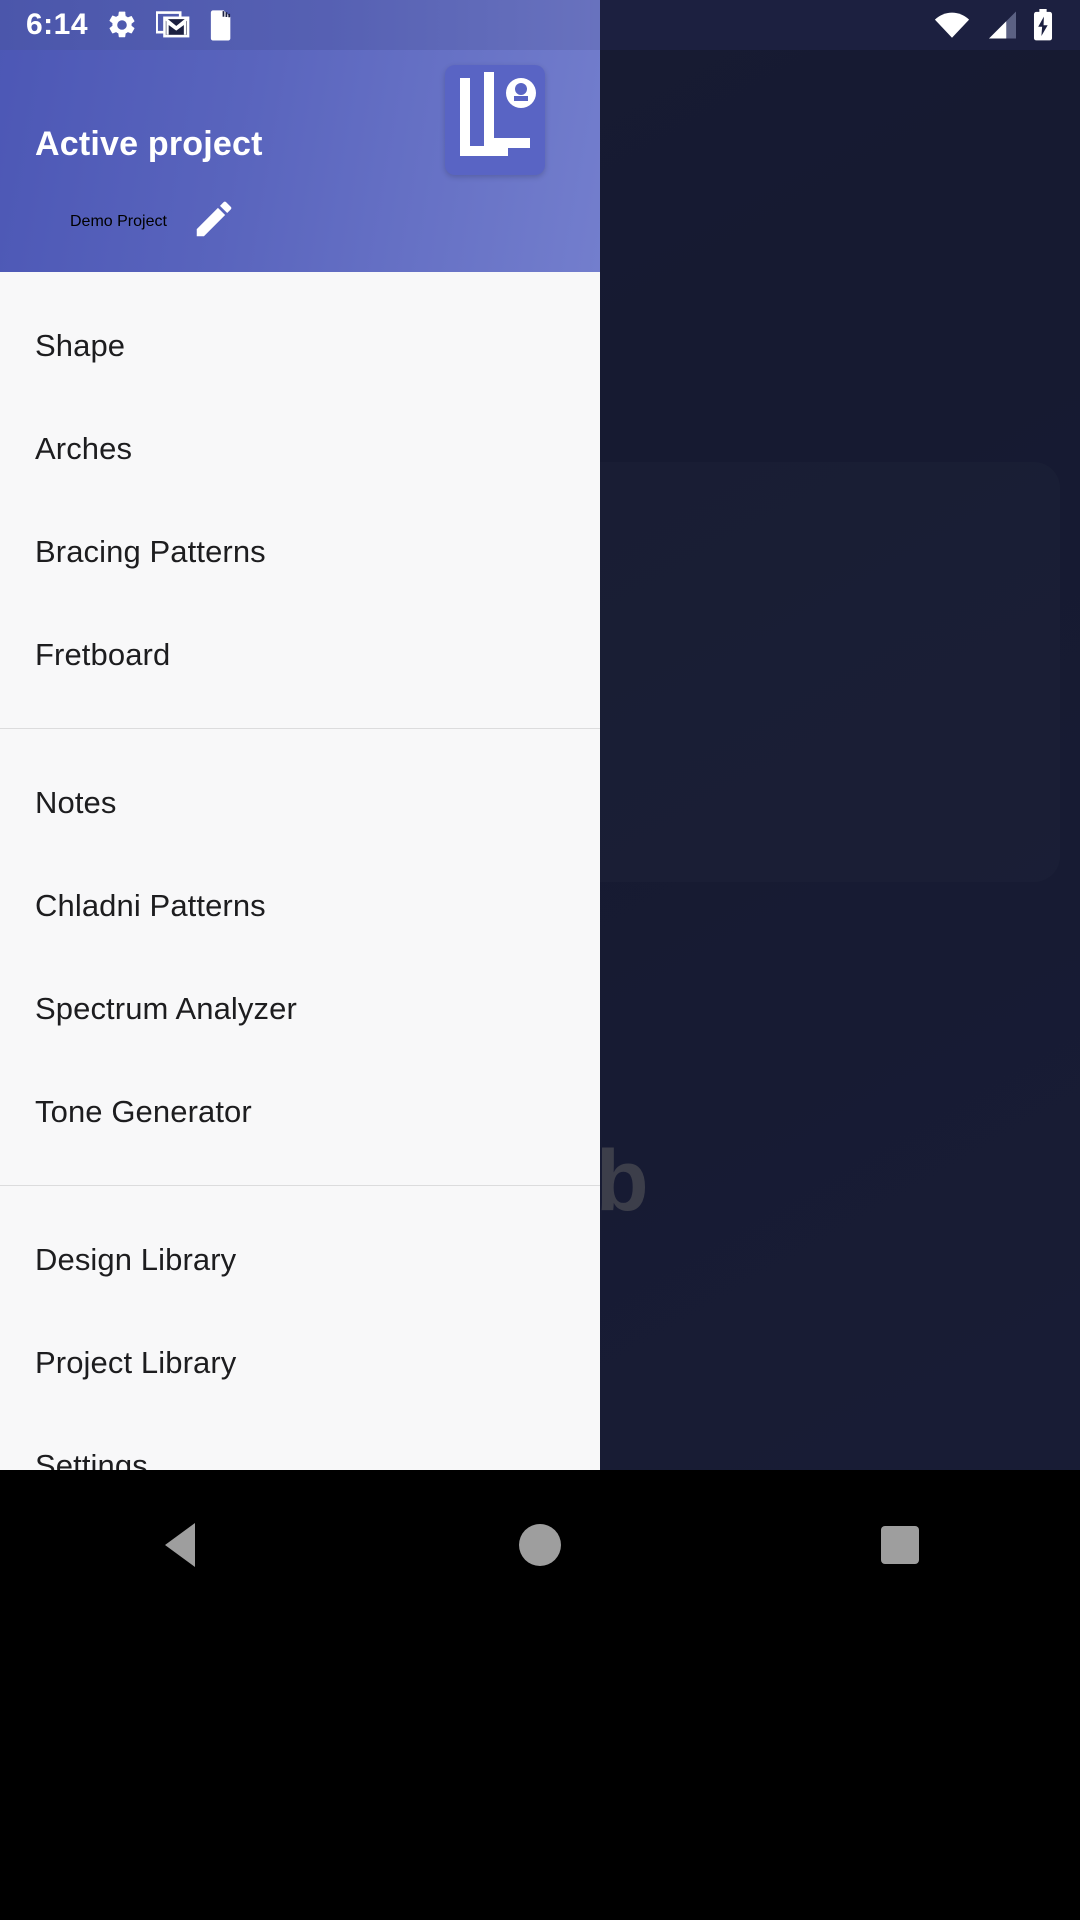  What do you see at coordinates (300, 802) in the screenshot?
I see `menu-item-notes: Notes` at bounding box center [300, 802].